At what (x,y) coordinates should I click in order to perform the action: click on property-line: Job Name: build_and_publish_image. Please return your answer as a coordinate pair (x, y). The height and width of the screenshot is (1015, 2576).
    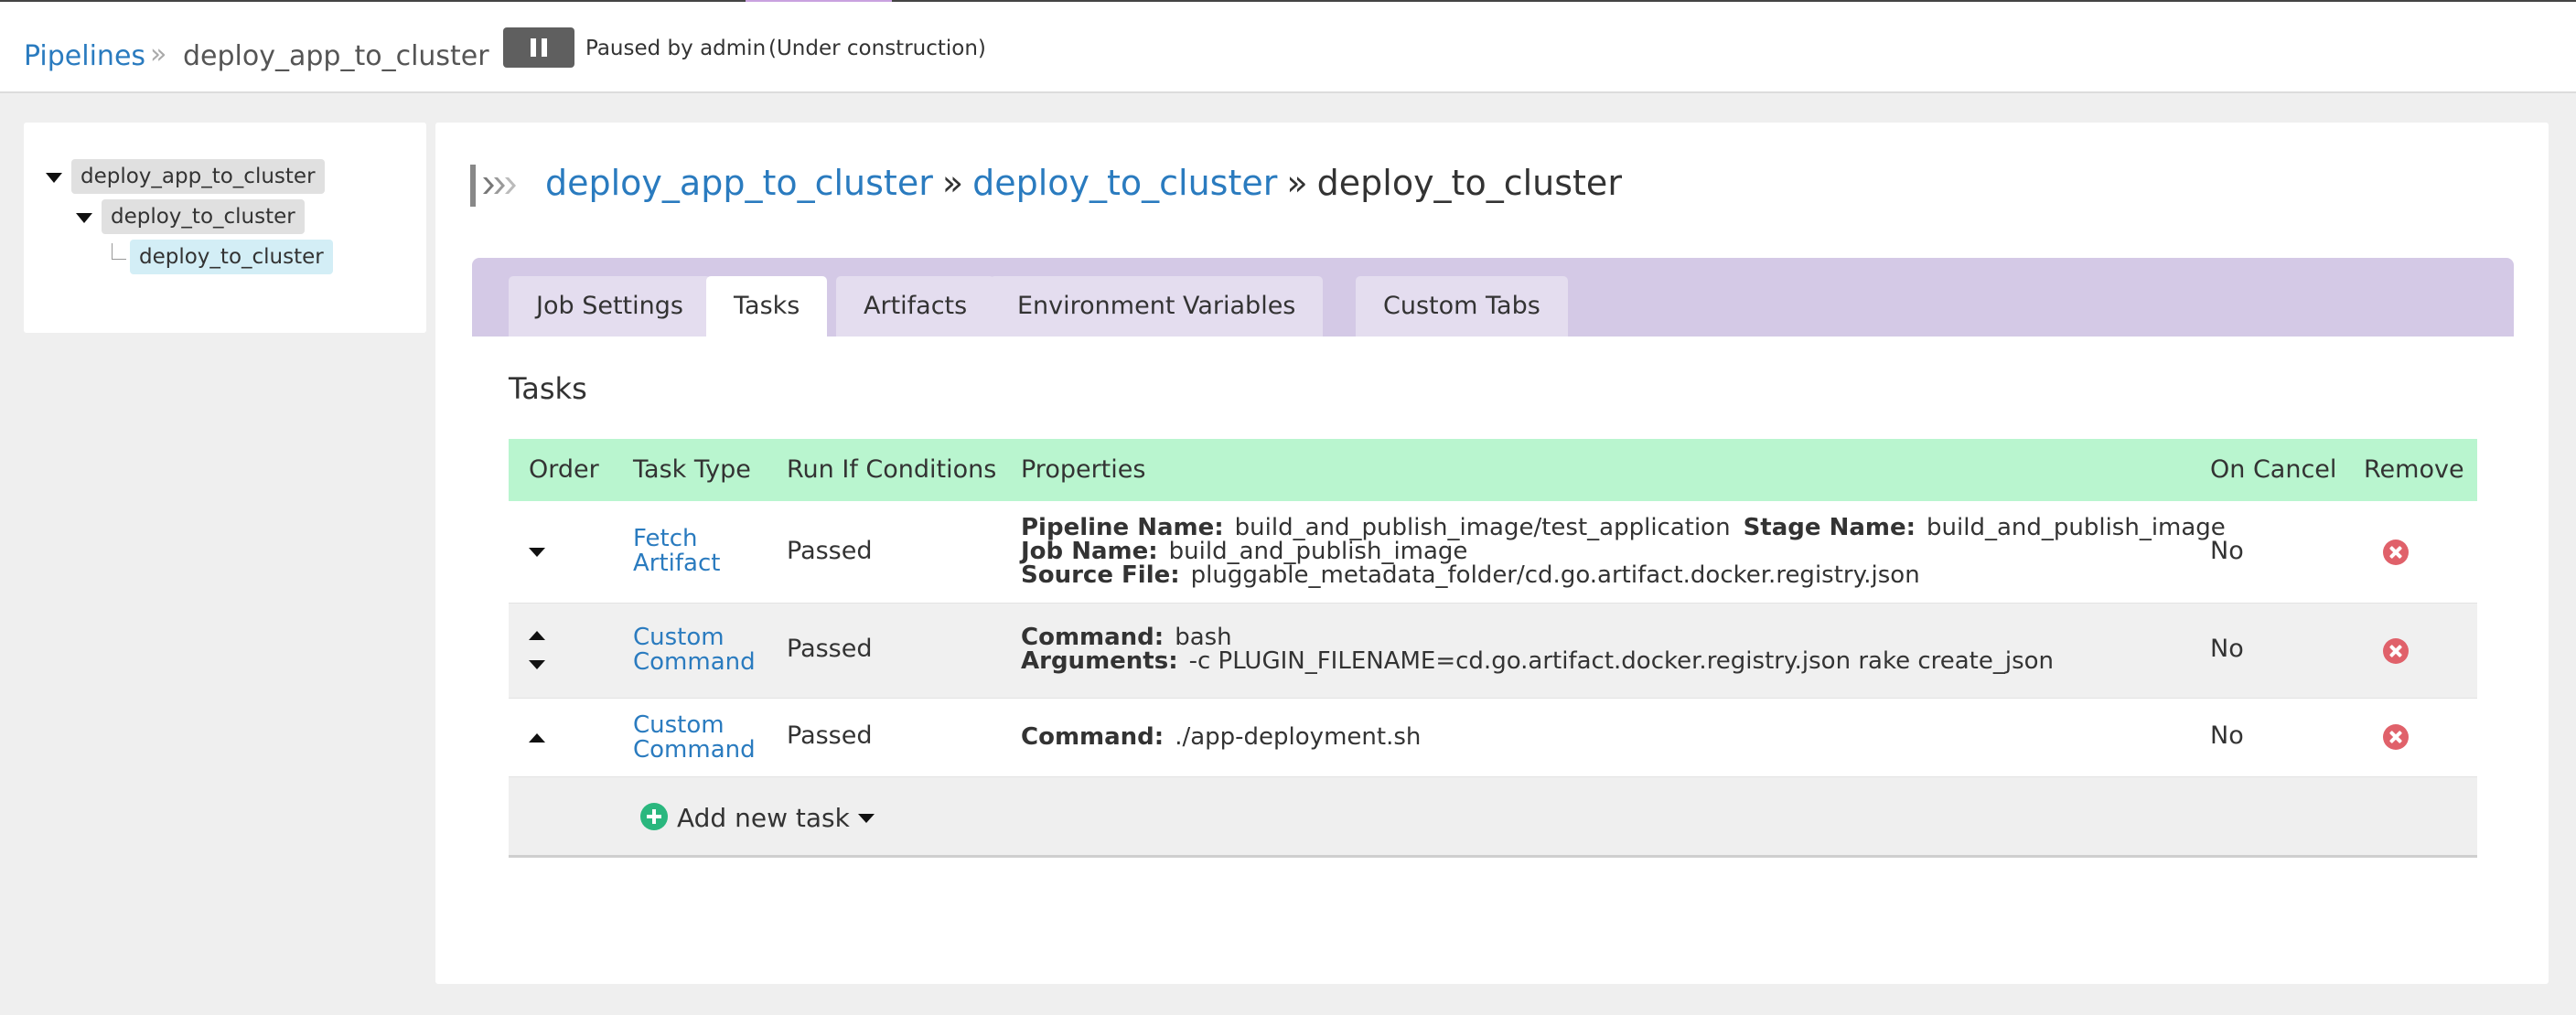
    Looking at the image, I should click on (1244, 551).